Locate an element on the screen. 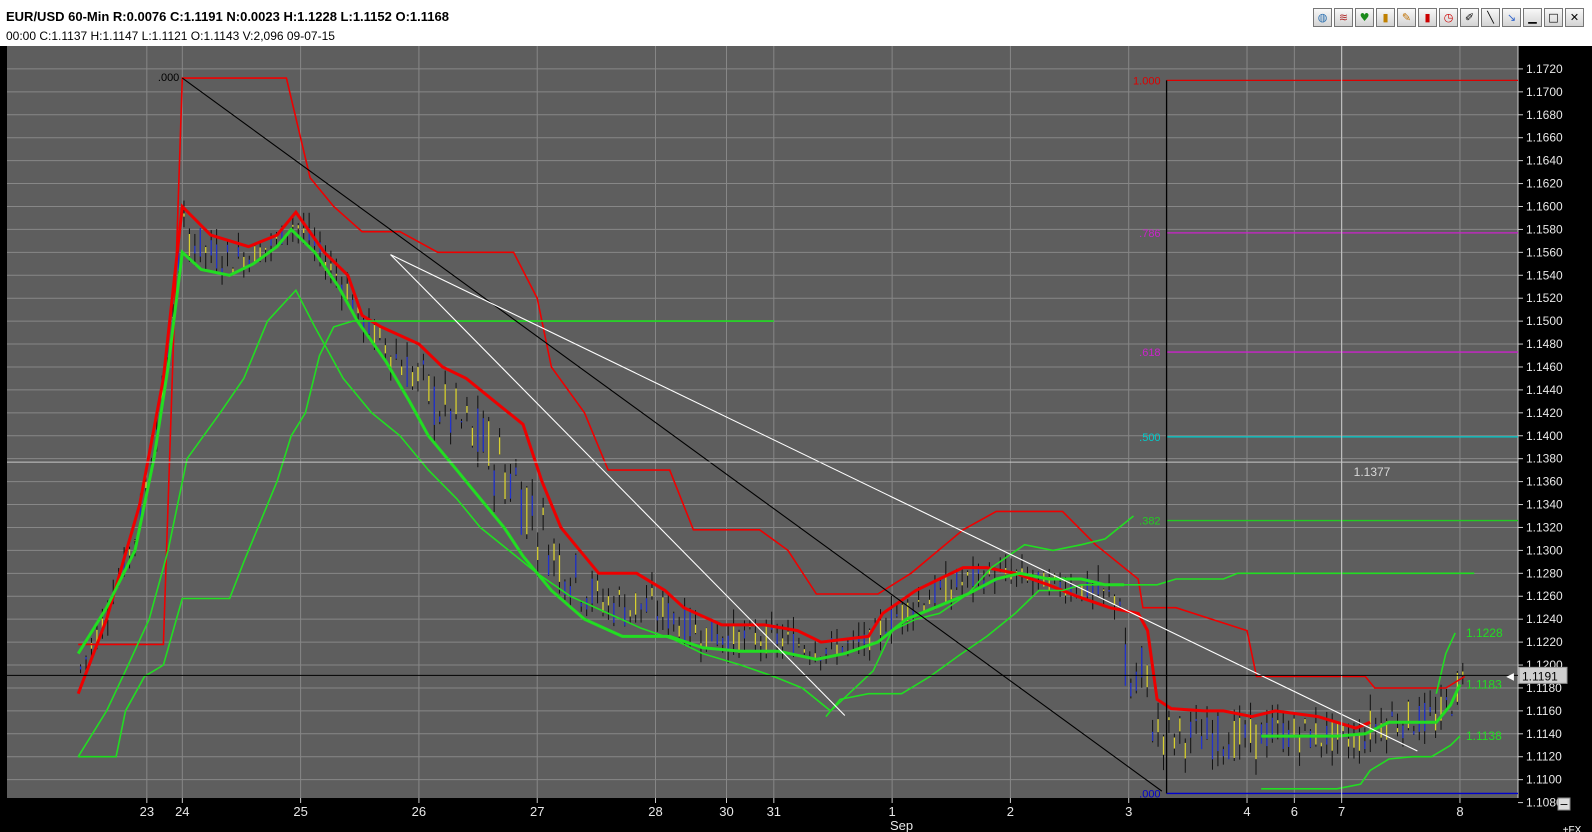  x-tick-label: 25 is located at coordinates (300, 811).